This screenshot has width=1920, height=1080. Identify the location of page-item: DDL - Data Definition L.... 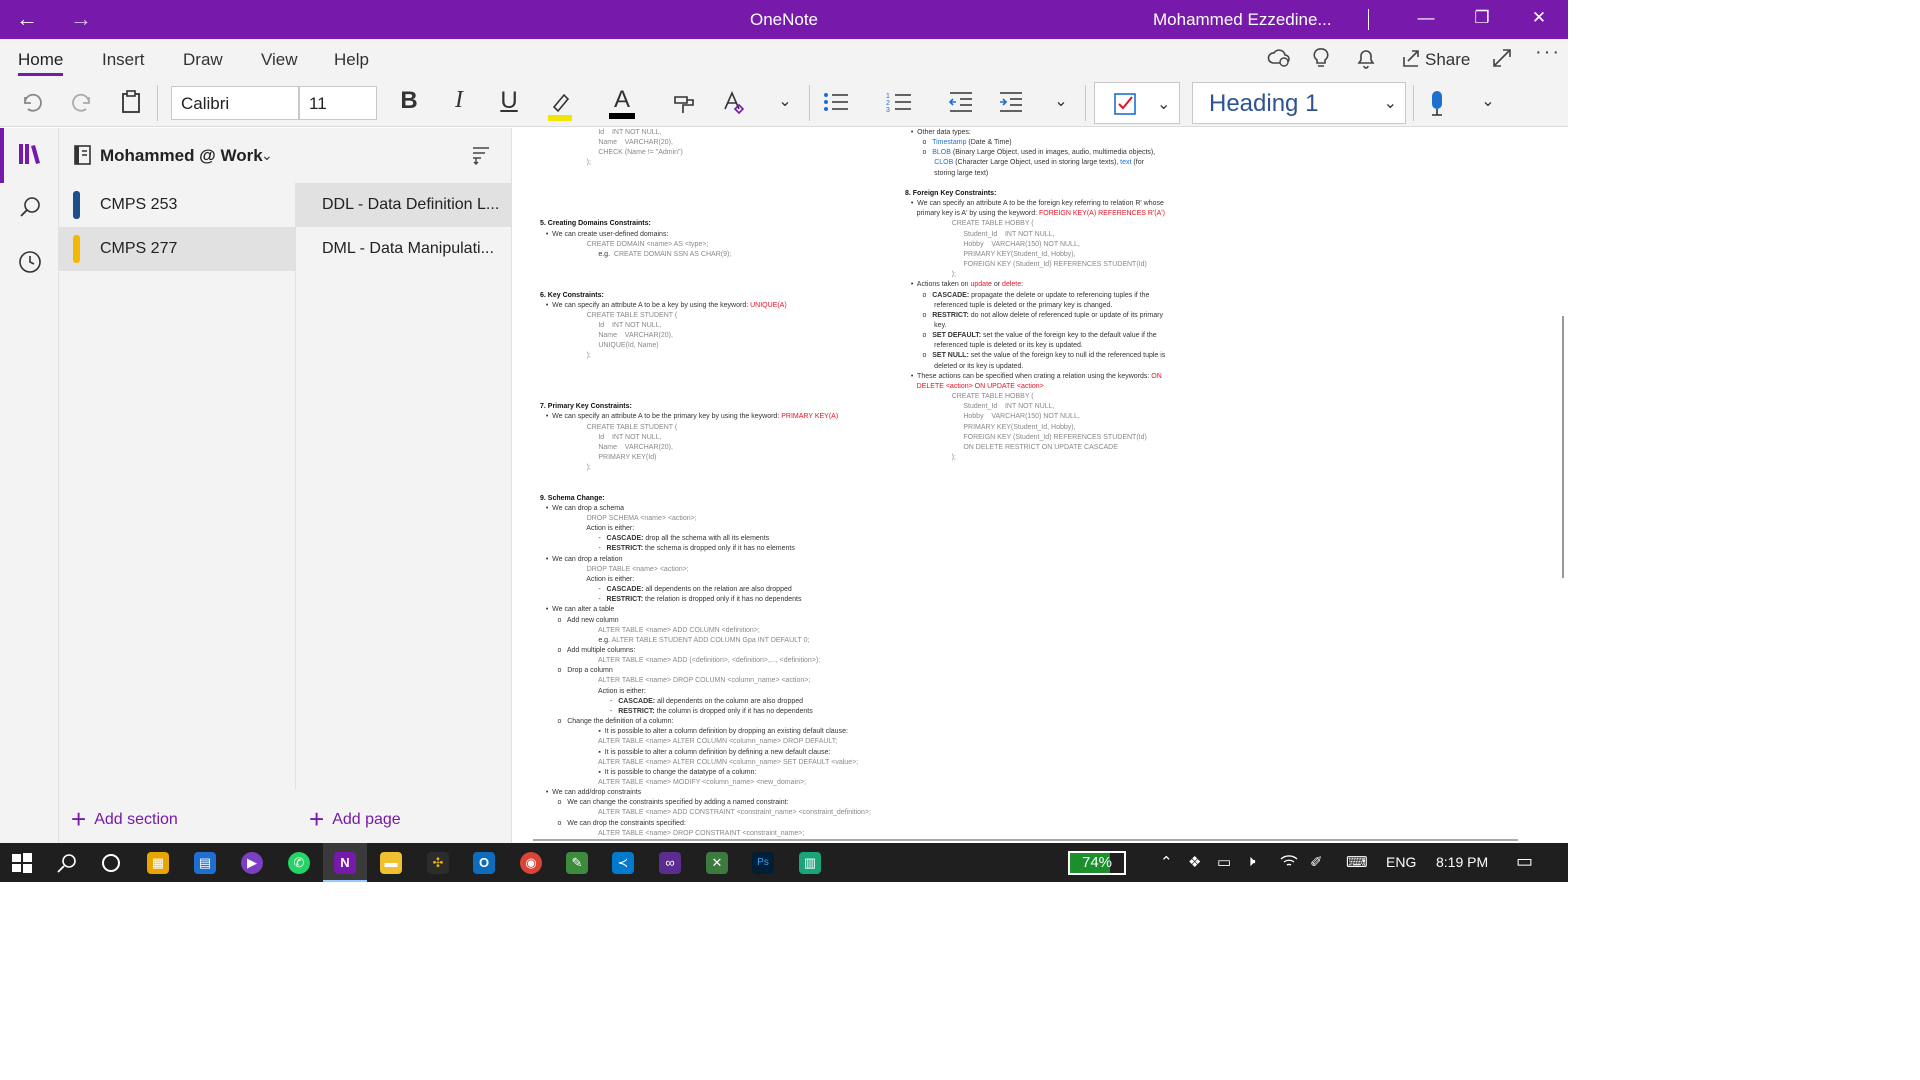
(404, 205).